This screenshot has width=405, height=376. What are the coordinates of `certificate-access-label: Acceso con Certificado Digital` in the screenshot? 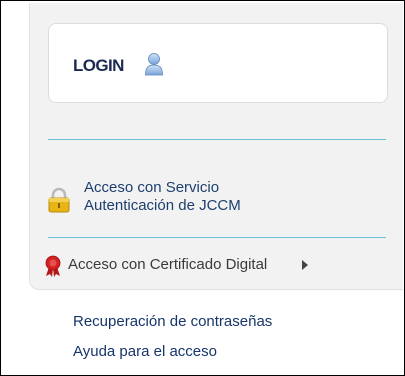 It's located at (168, 264).